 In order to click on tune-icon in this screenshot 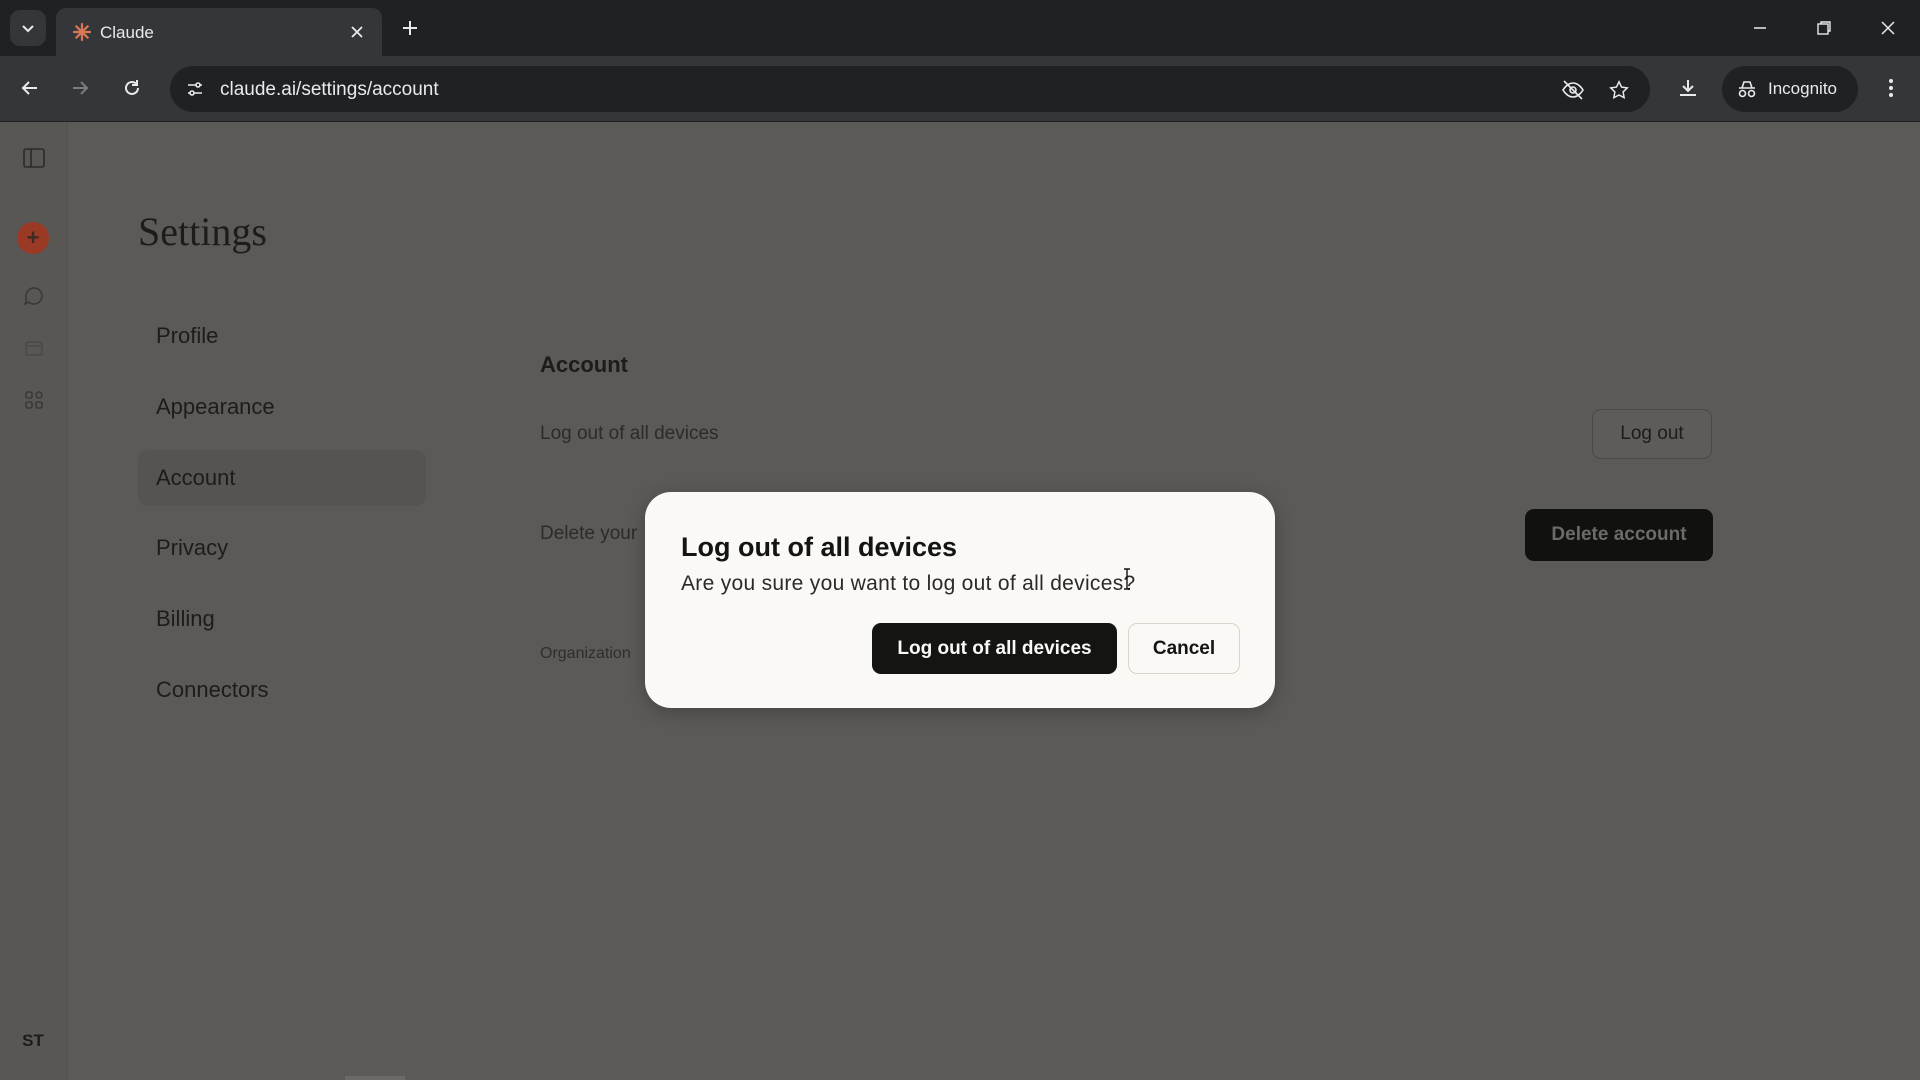, I will do `click(195, 89)`.